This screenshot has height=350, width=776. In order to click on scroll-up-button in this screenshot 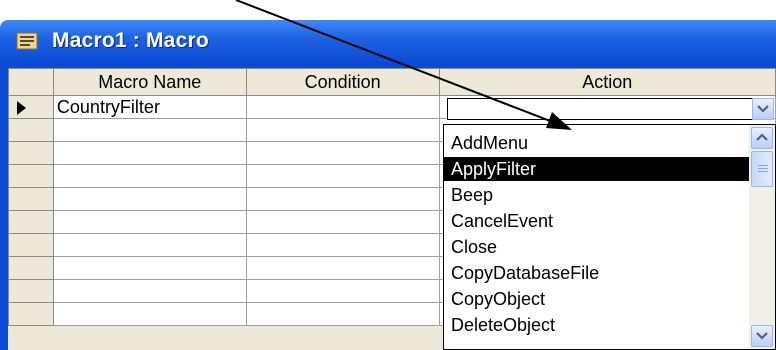, I will do `click(762, 138)`.